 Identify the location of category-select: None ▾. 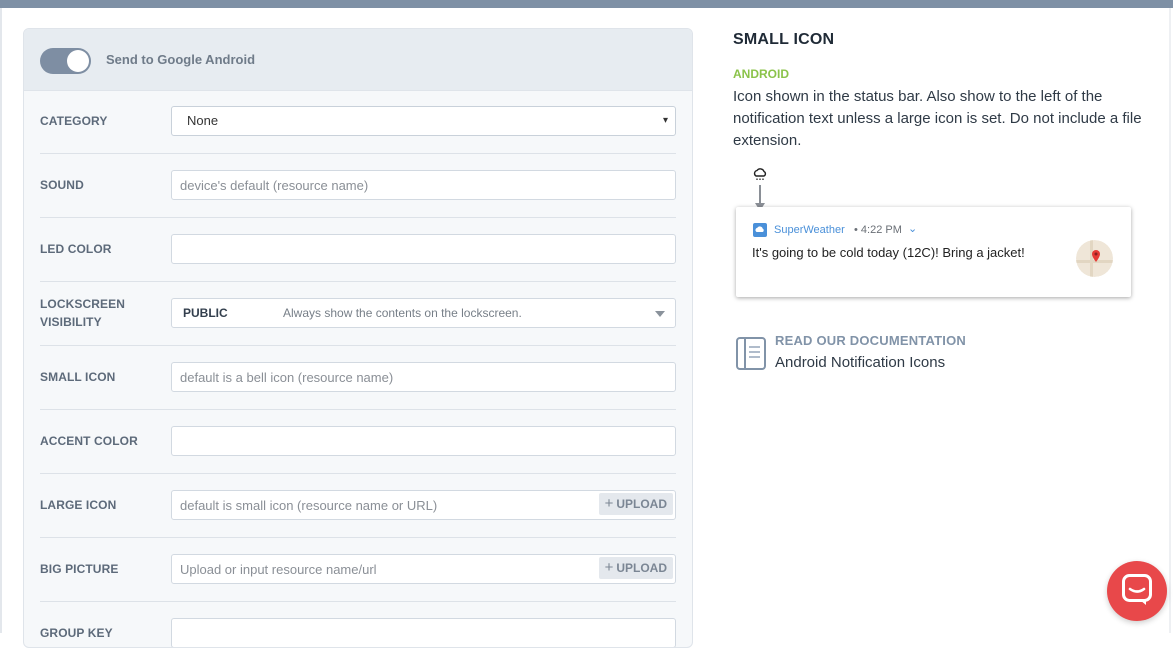
(423, 121).